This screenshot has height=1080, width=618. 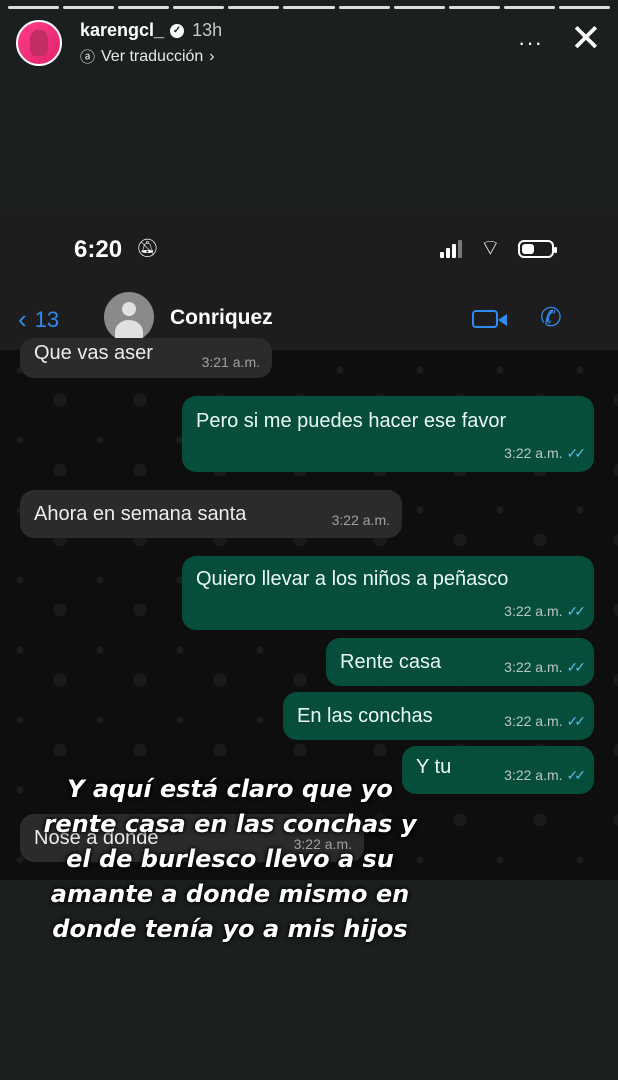 I want to click on message-bubble-incoming: Que vas aser 3:21 a.m., so click(x=146, y=358).